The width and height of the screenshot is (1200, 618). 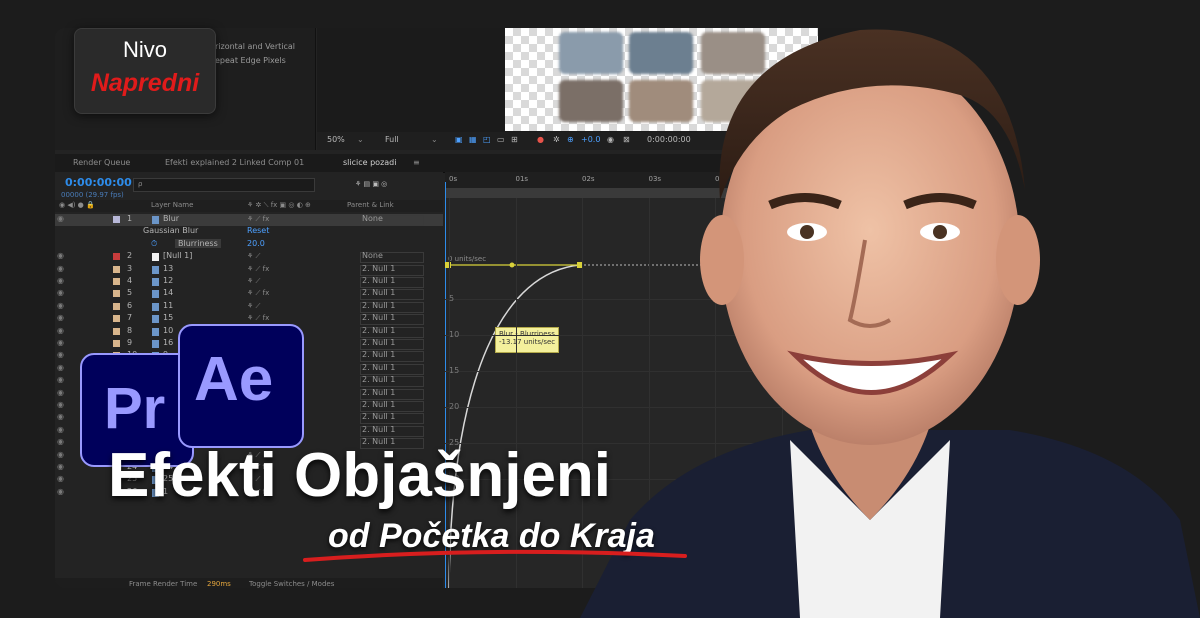 I want to click on resolution-dropdown: Full, so click(x=392, y=139).